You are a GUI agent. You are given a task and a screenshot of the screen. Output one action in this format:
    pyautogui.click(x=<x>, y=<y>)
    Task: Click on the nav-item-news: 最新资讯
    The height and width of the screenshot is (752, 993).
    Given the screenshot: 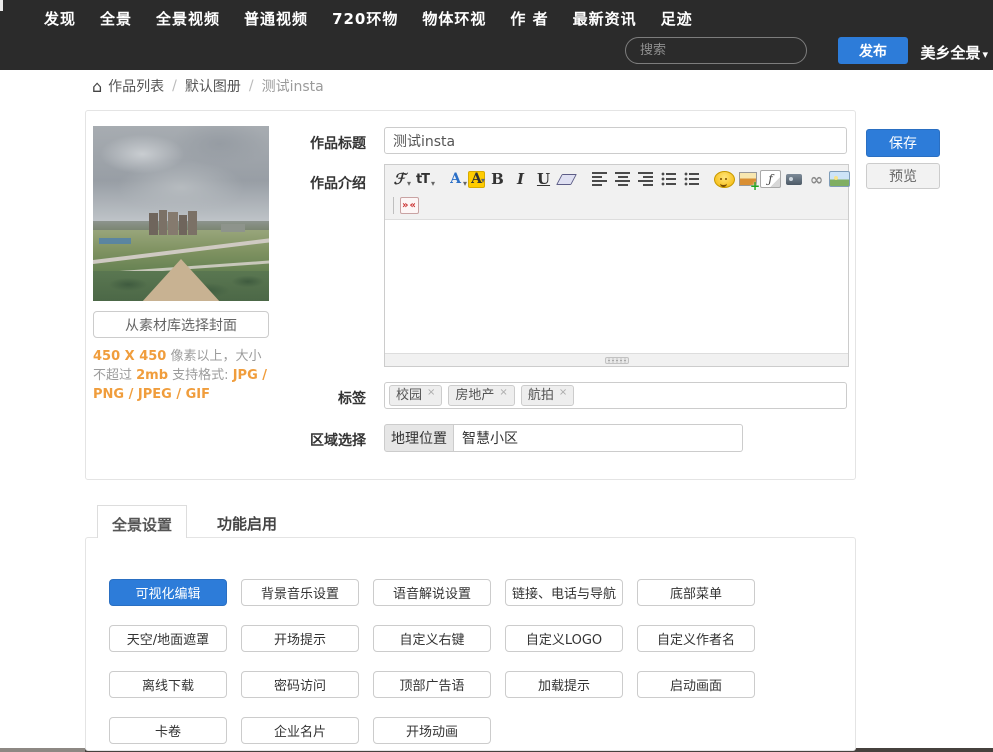 What is the action you would take?
    pyautogui.click(x=605, y=18)
    